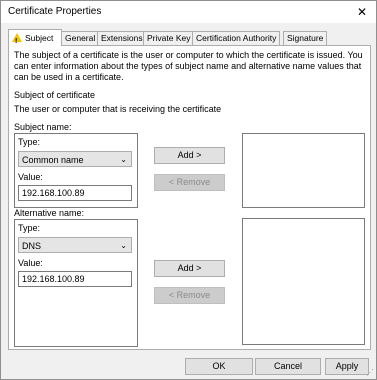 This screenshot has width=377, height=380. I want to click on subject-section-heading: Subject of certificate, so click(55, 95).